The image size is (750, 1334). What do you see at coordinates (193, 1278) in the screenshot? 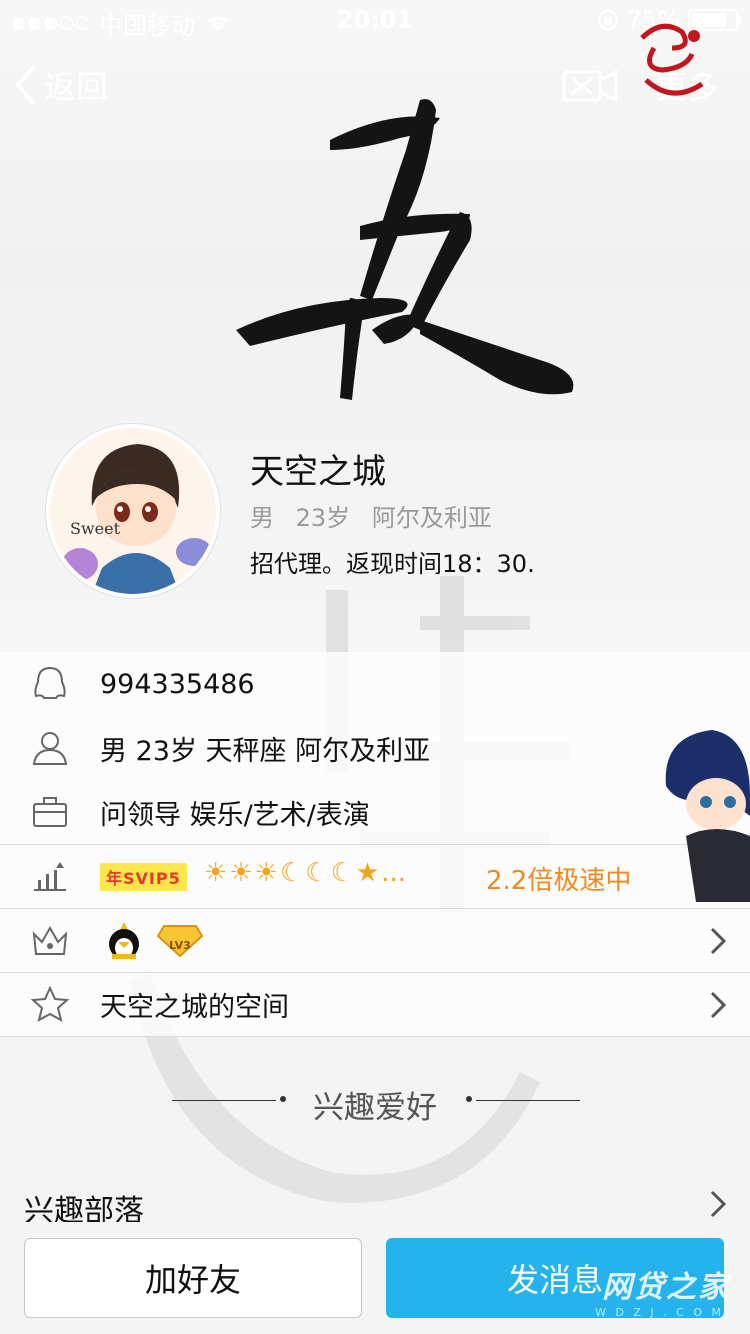
I see `add-friend-button: 加好友` at bounding box center [193, 1278].